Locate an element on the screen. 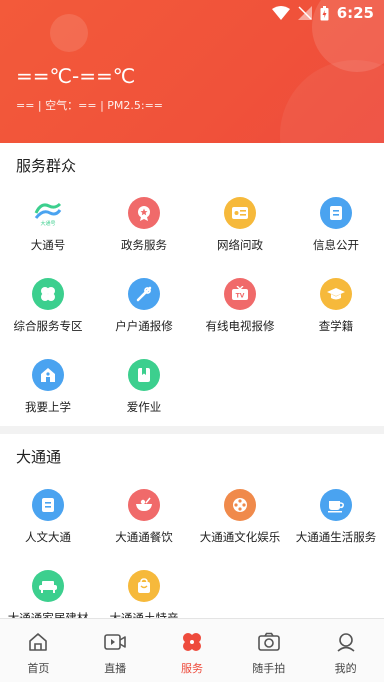  status-time: 6:25 is located at coordinates (355, 13).